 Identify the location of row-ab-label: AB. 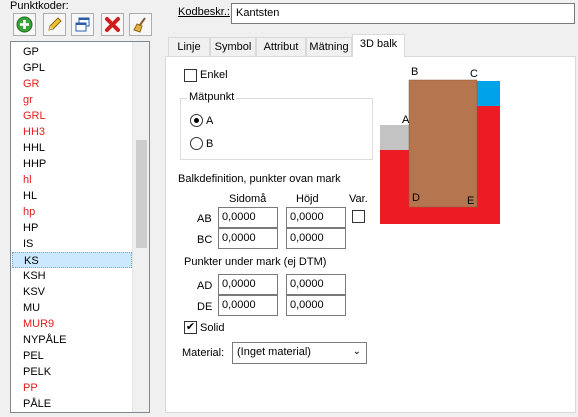
(204, 219).